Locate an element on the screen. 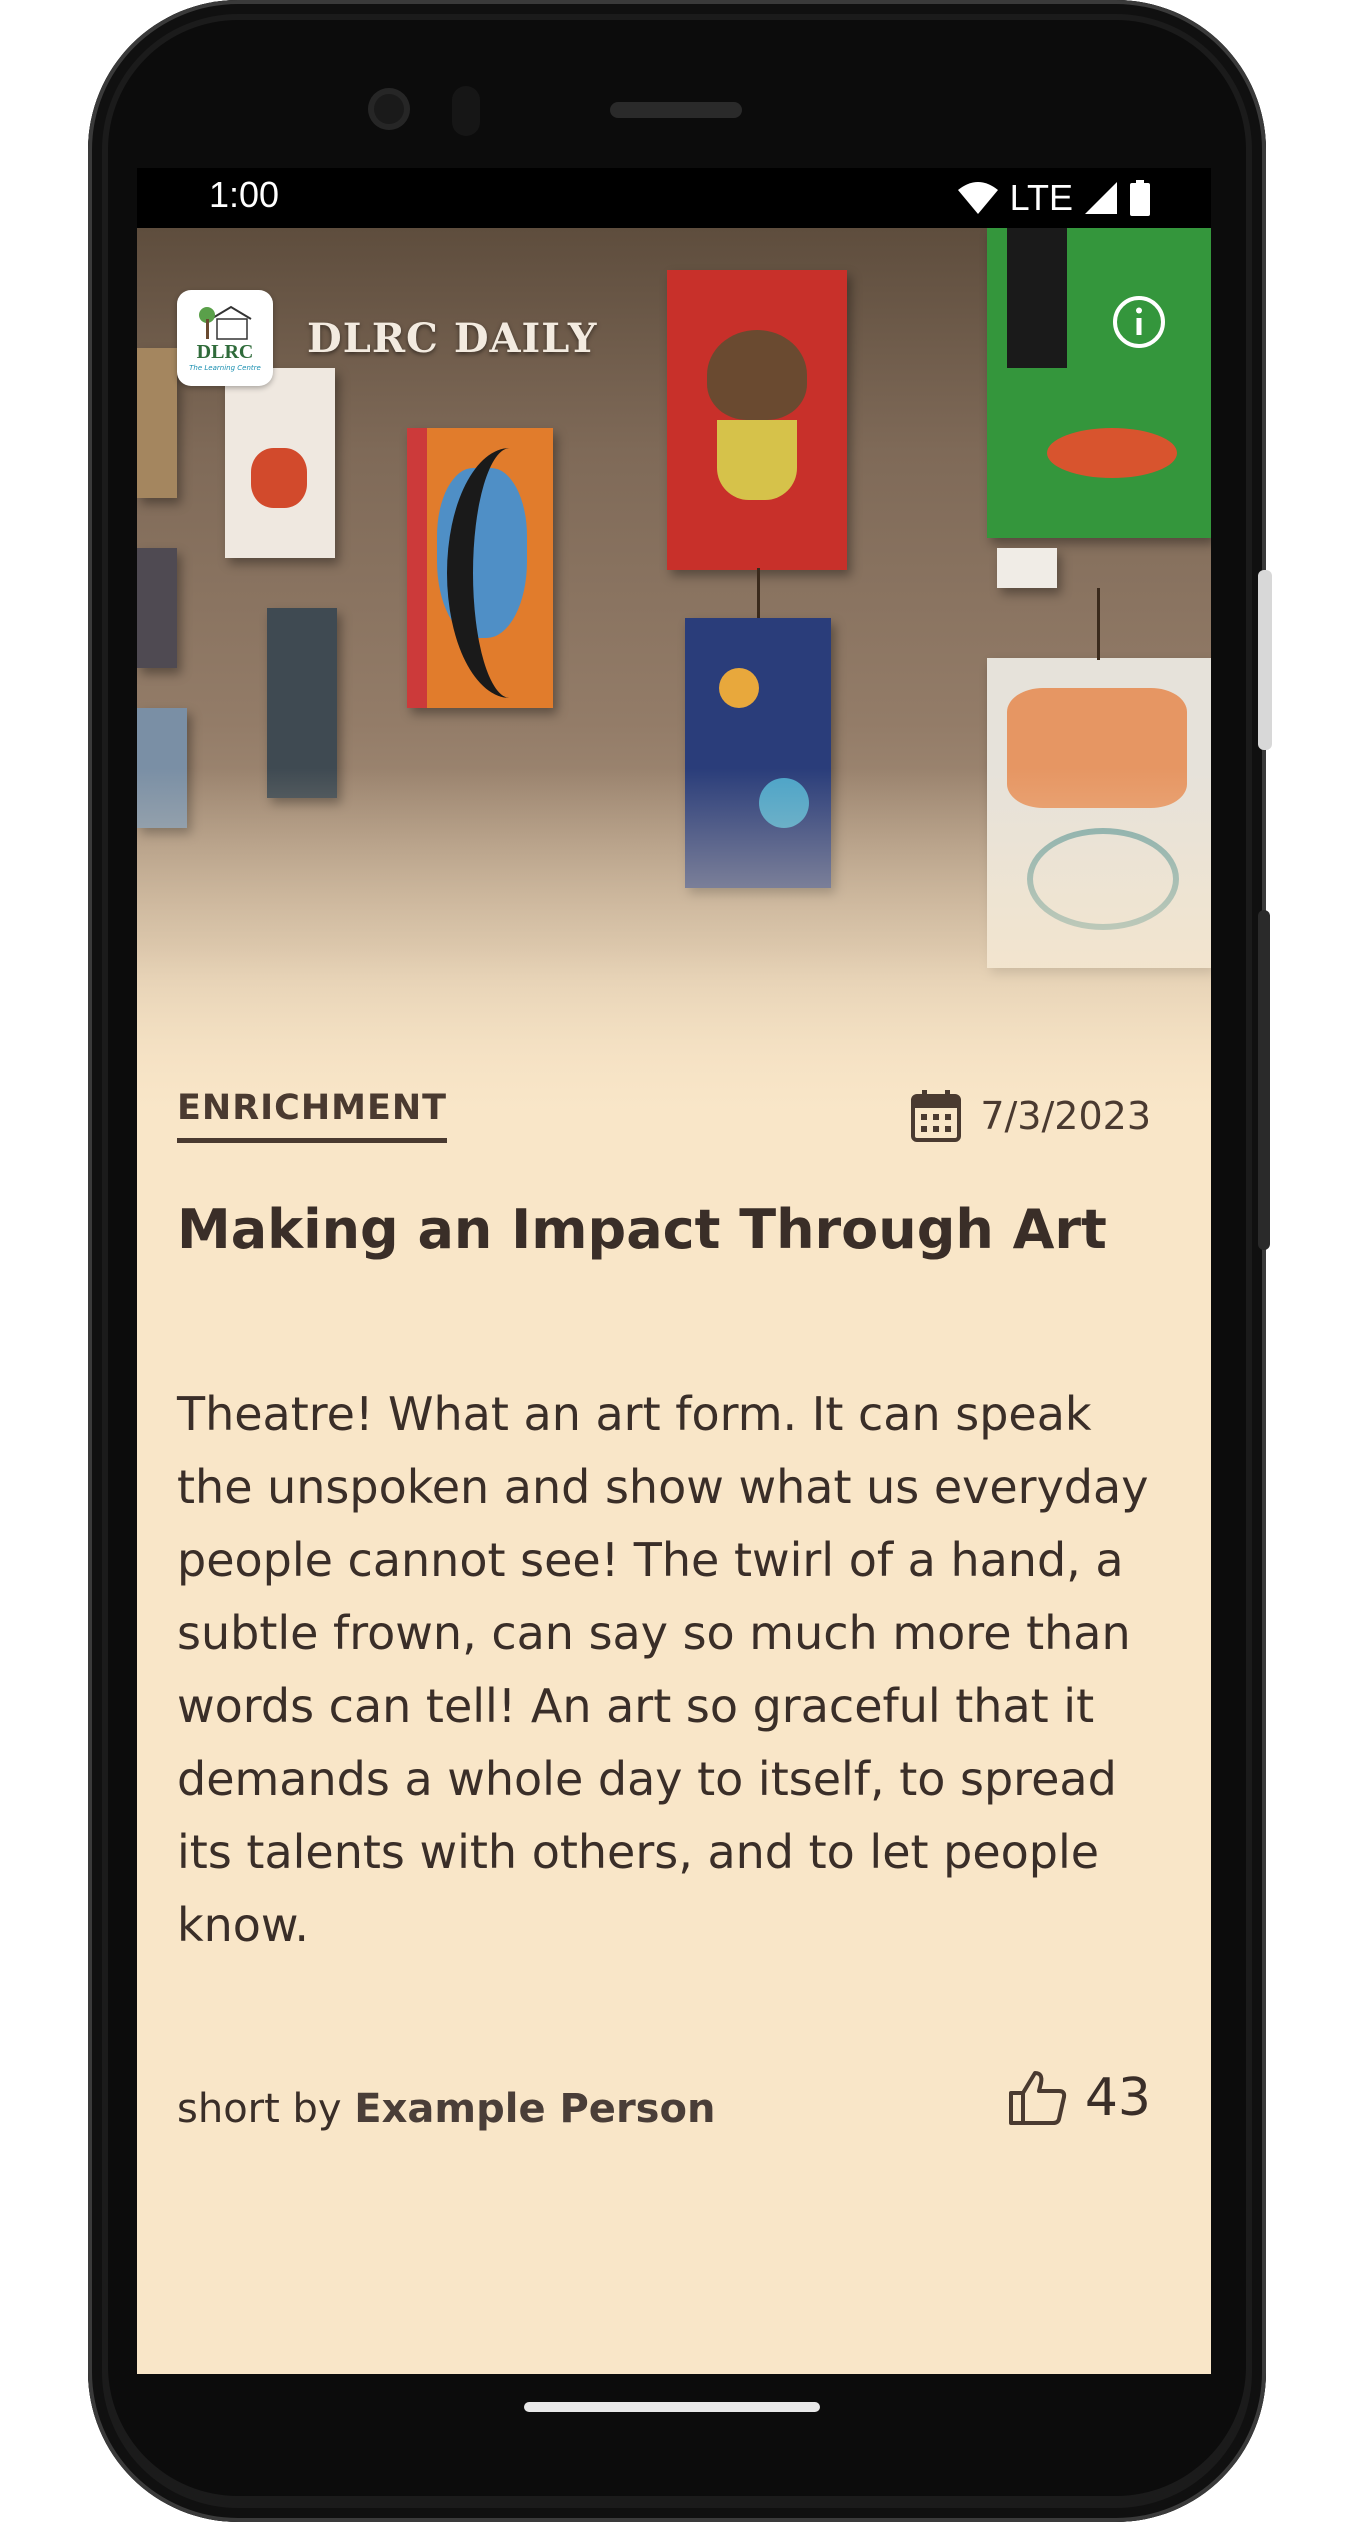 The width and height of the screenshot is (1370, 2534). byline-prefix: short by is located at coordinates (259, 2109).